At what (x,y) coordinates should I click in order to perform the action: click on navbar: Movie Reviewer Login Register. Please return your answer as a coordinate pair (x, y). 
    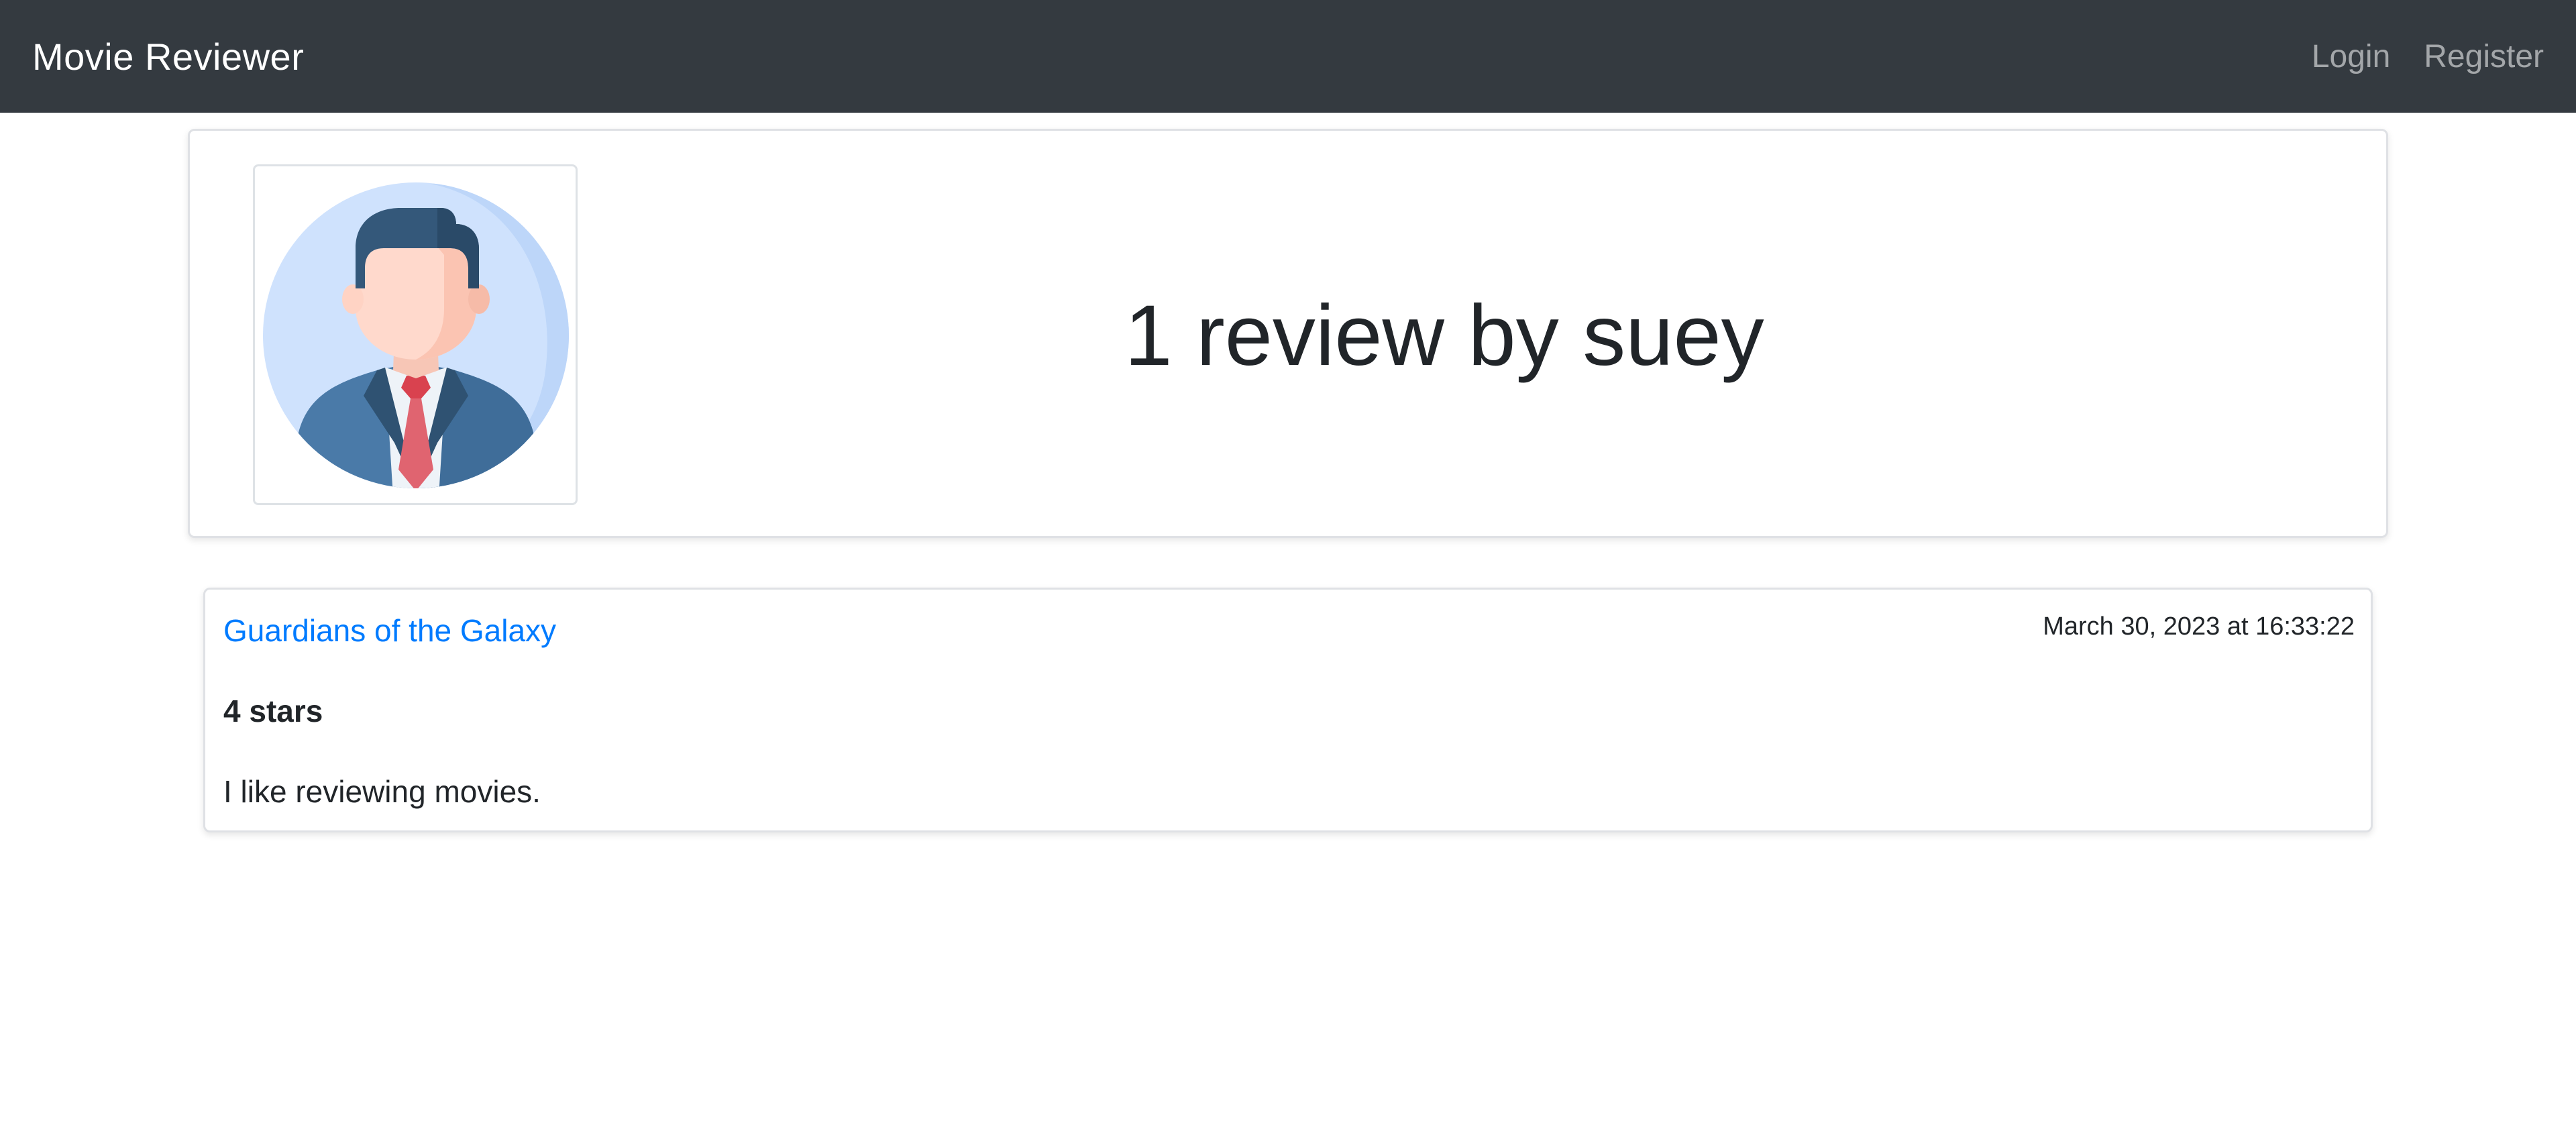
    Looking at the image, I should click on (1288, 57).